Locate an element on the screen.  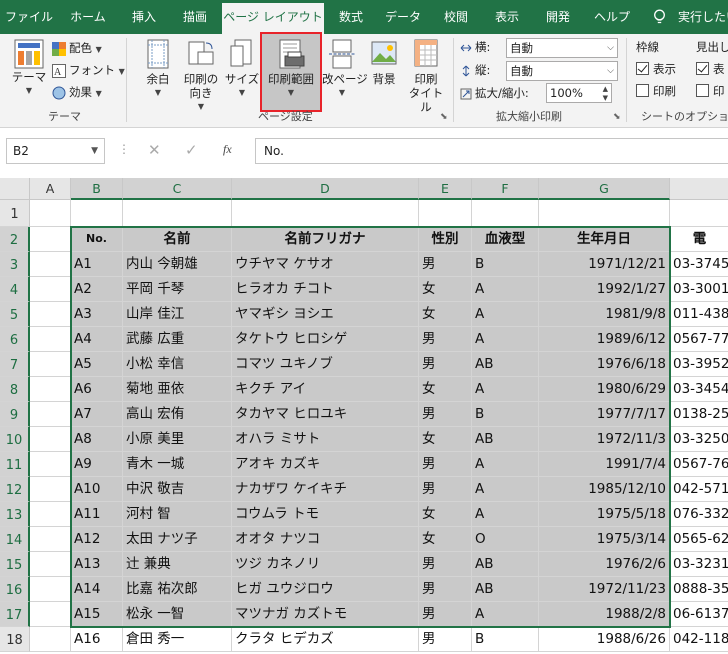
table-cell: ヒガ ユウジロウ is located at coordinates (325, 589).